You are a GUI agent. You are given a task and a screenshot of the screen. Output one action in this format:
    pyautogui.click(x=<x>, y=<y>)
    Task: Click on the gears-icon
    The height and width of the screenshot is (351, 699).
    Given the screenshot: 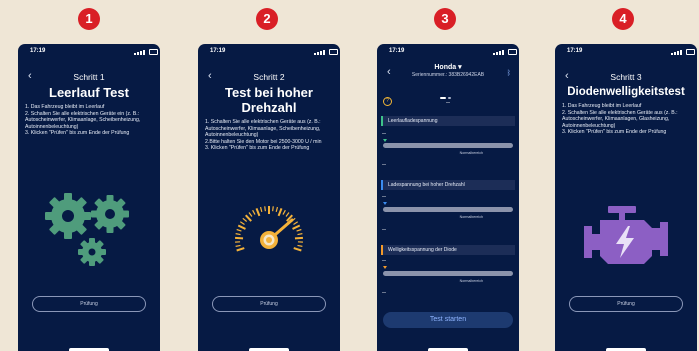 What is the action you would take?
    pyautogui.click(x=87, y=229)
    